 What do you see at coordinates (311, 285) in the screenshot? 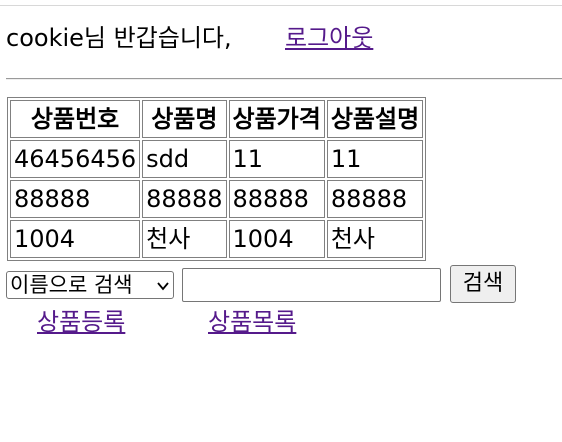
I see `search-input` at bounding box center [311, 285].